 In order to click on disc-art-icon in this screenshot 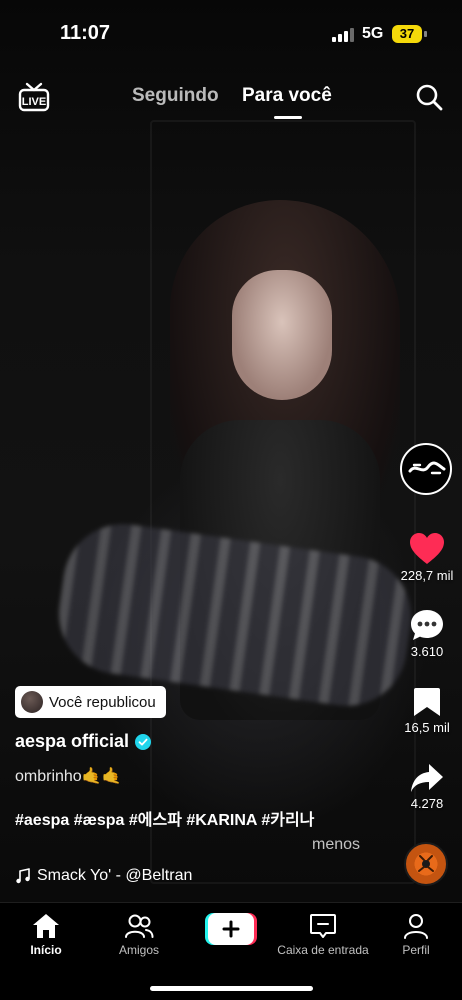, I will do `click(426, 863)`.